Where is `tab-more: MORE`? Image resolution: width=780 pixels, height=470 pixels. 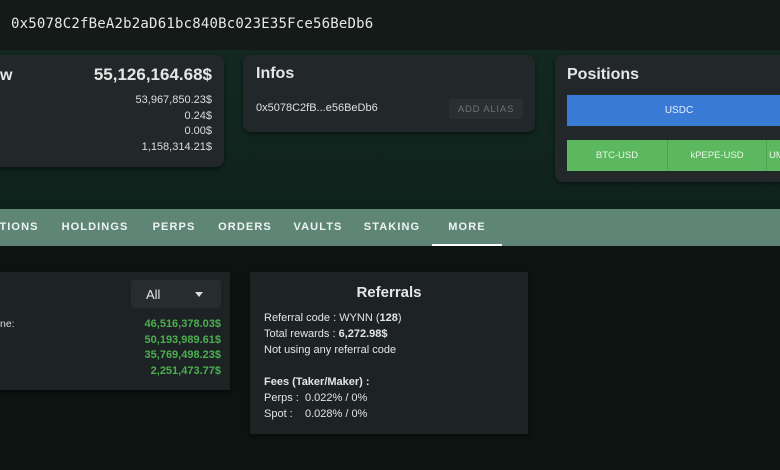
tab-more: MORE is located at coordinates (467, 227).